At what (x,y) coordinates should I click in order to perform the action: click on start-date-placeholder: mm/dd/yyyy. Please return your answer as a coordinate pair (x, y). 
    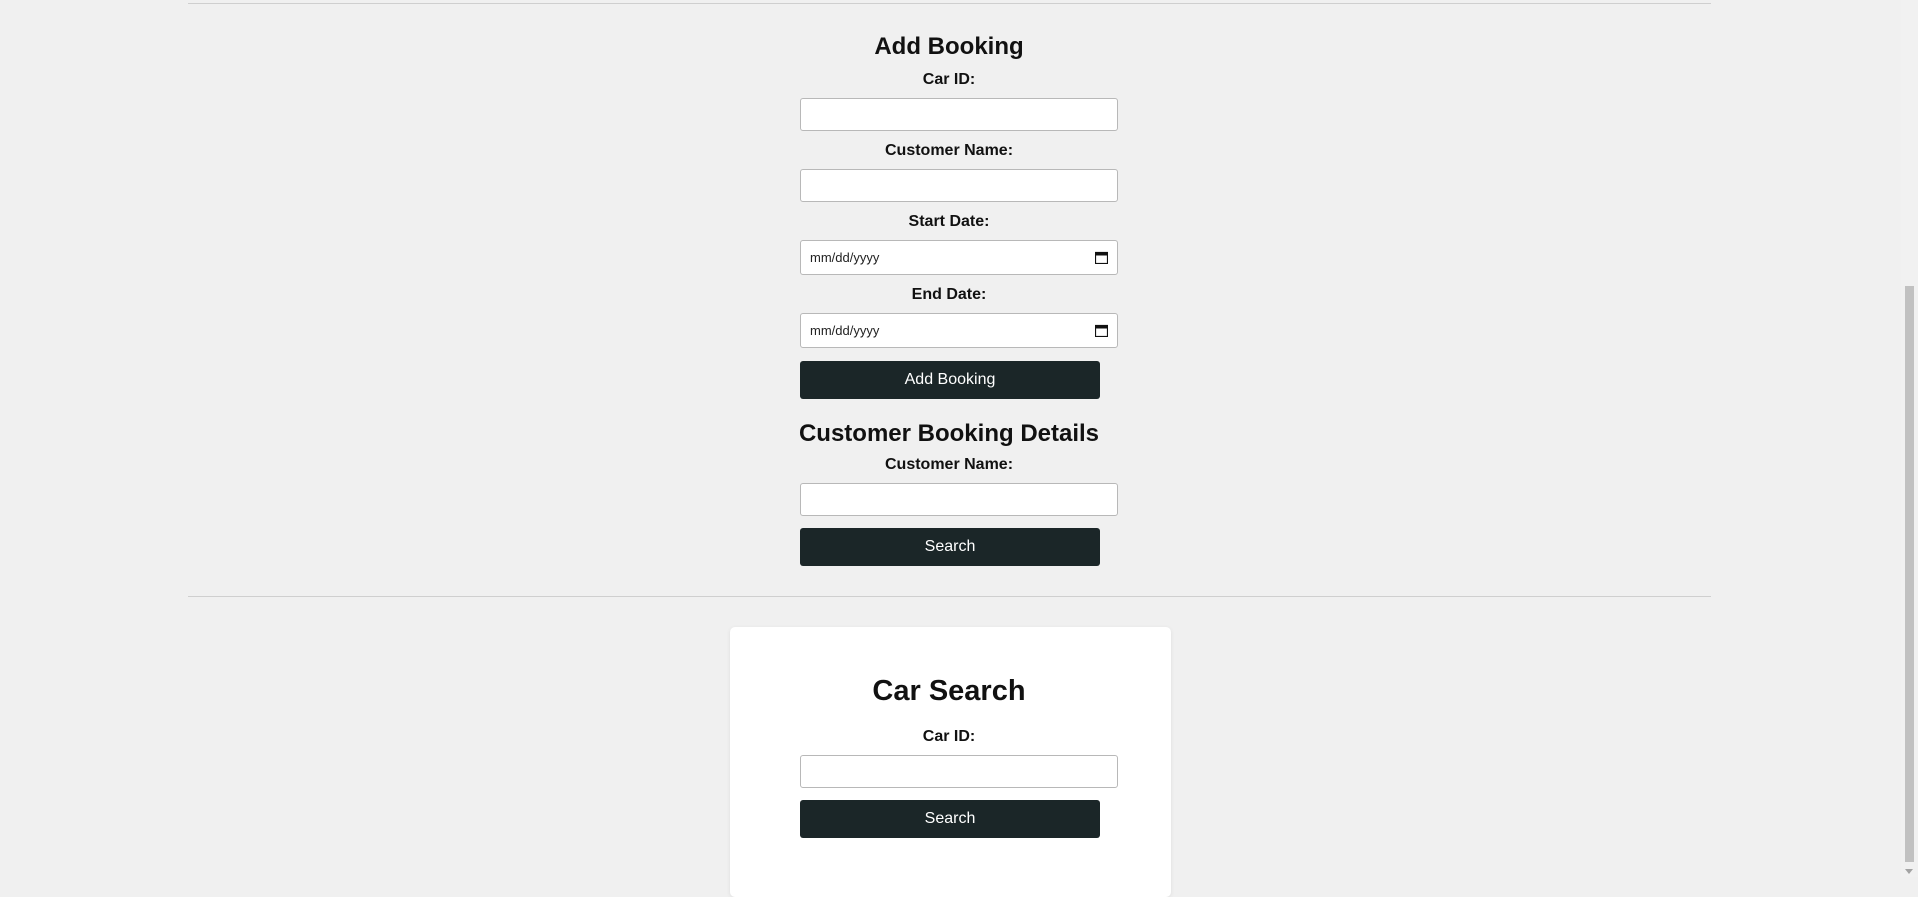
    Looking at the image, I should click on (845, 257).